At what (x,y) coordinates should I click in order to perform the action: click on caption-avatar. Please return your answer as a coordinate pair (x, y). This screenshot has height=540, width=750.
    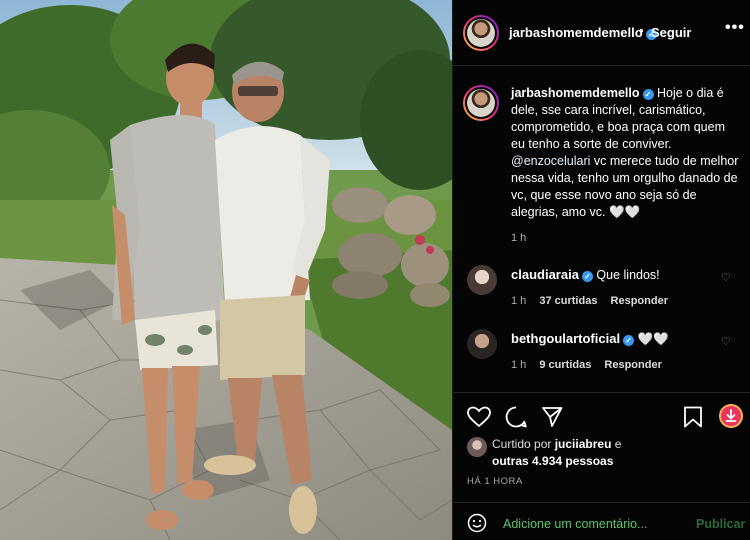
    Looking at the image, I should click on (481, 103).